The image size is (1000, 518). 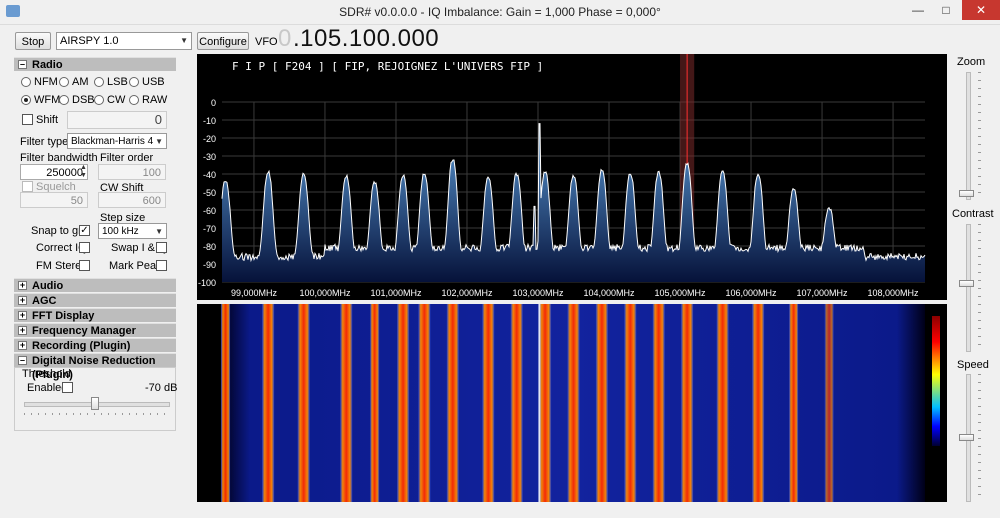 I want to click on x-tick-label: 106,000MHz, so click(x=752, y=293).